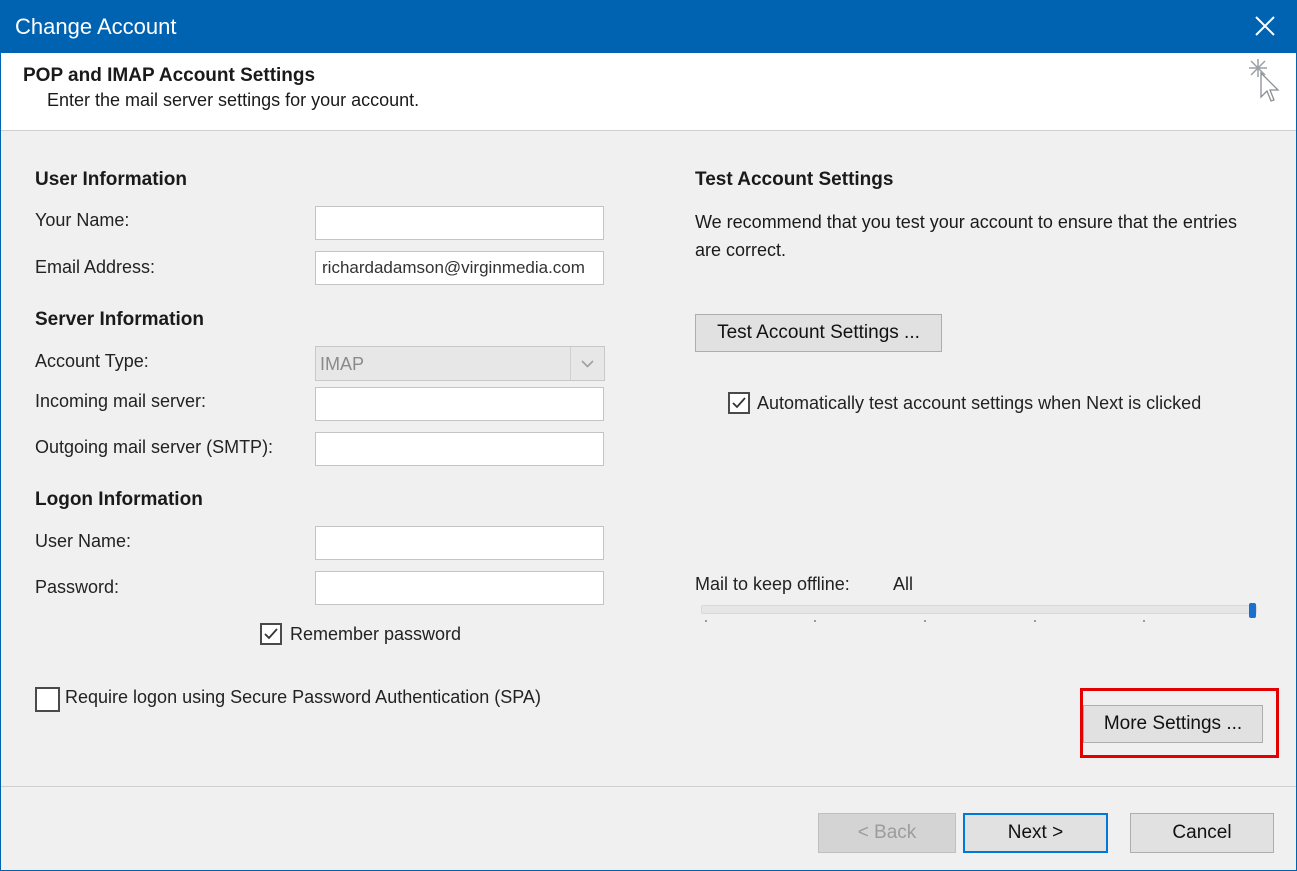 The image size is (1297, 871). Describe the element at coordinates (47, 699) in the screenshot. I see `spa-checkbox` at that location.